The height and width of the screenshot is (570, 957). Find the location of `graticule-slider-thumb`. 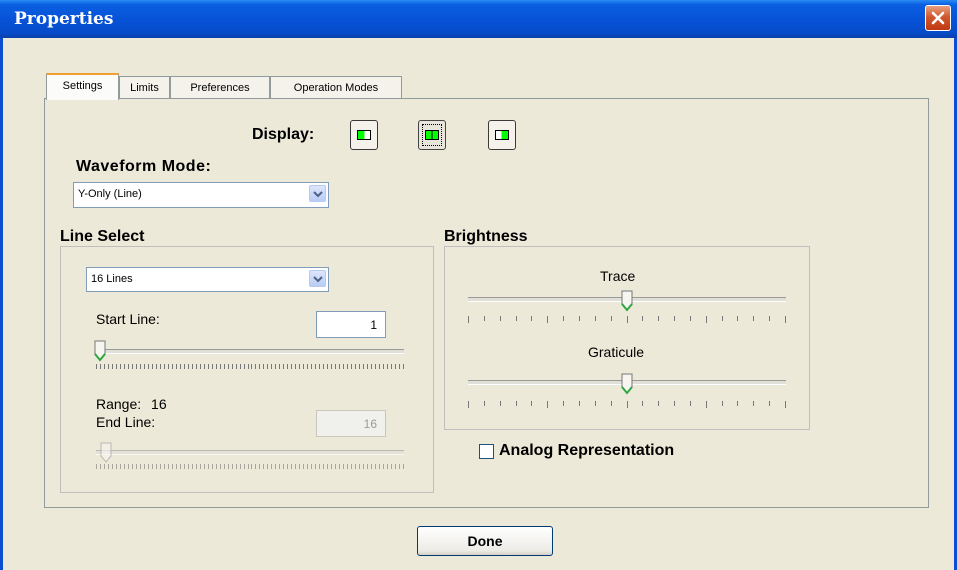

graticule-slider-thumb is located at coordinates (627, 384).